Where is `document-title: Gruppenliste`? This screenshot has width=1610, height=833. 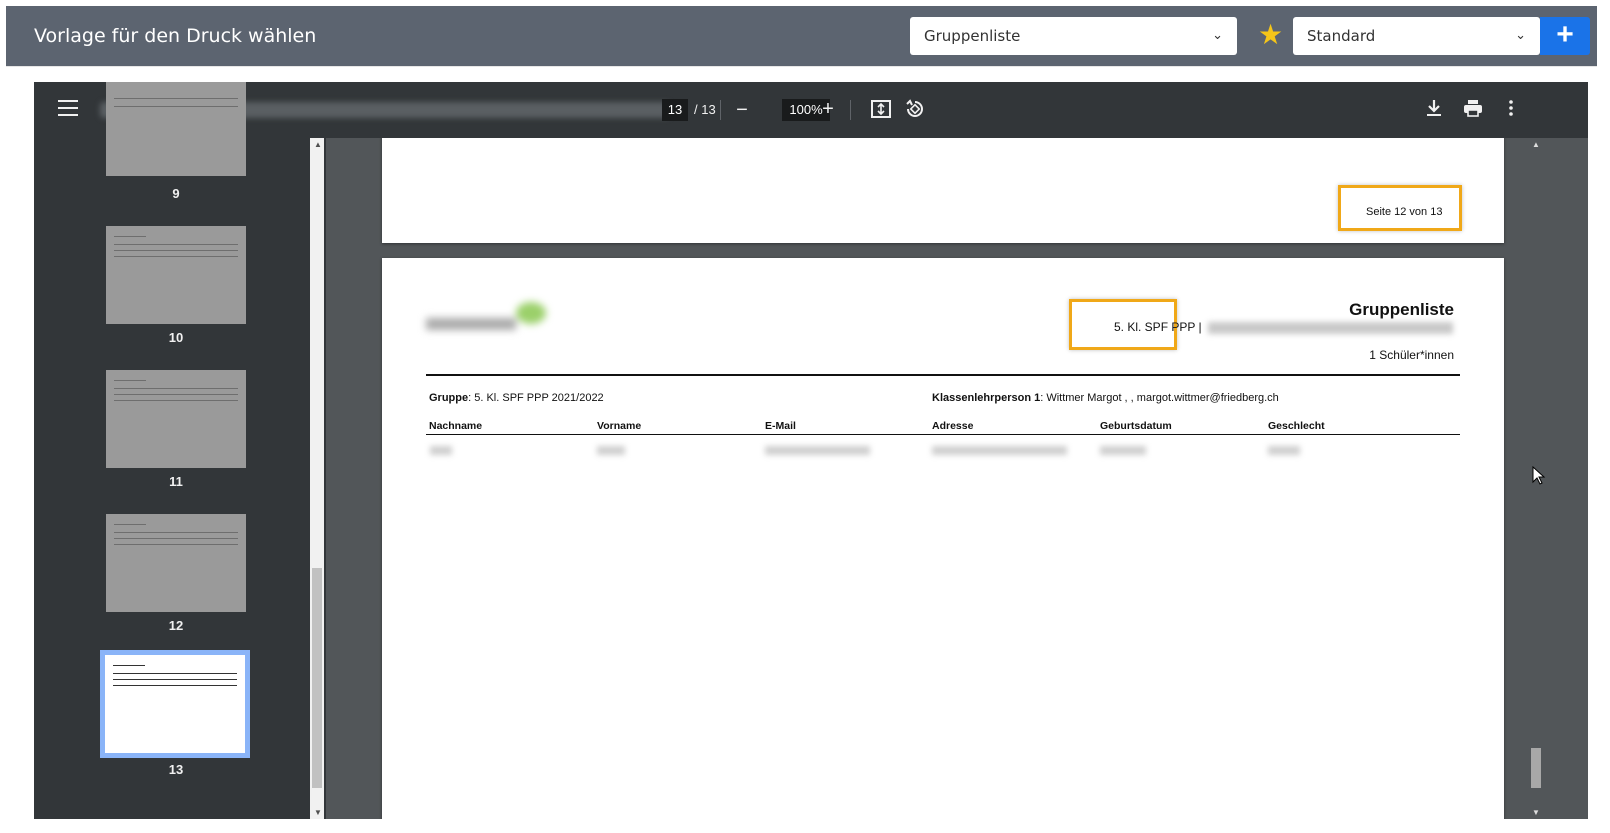
document-title: Gruppenliste is located at coordinates (1401, 309).